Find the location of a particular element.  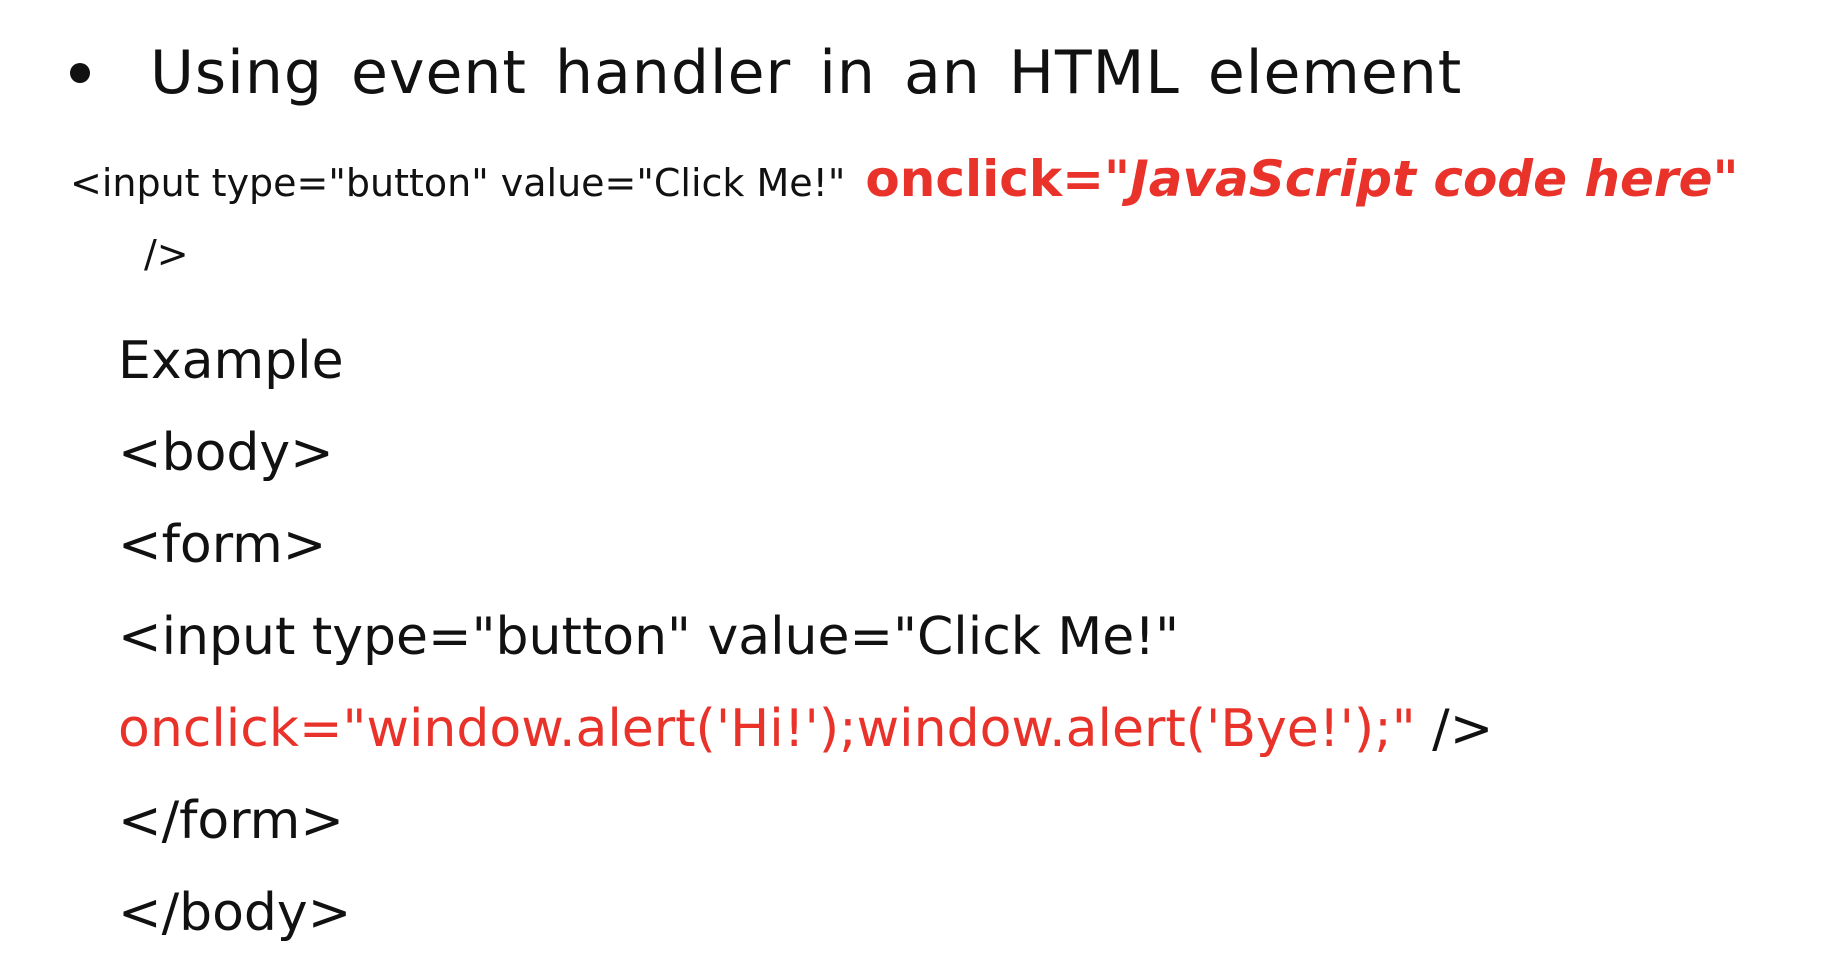

heading-text: Using event handler in an HTML element is located at coordinates (806, 73).